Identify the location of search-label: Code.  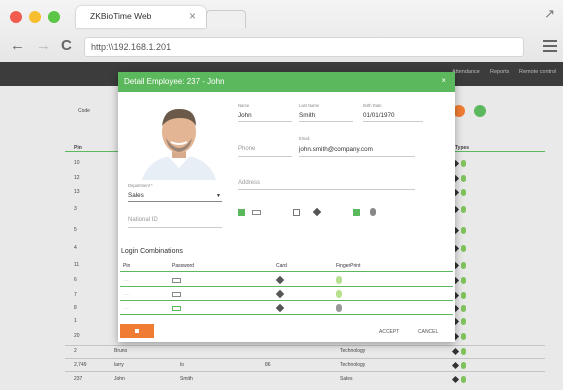
(84, 111).